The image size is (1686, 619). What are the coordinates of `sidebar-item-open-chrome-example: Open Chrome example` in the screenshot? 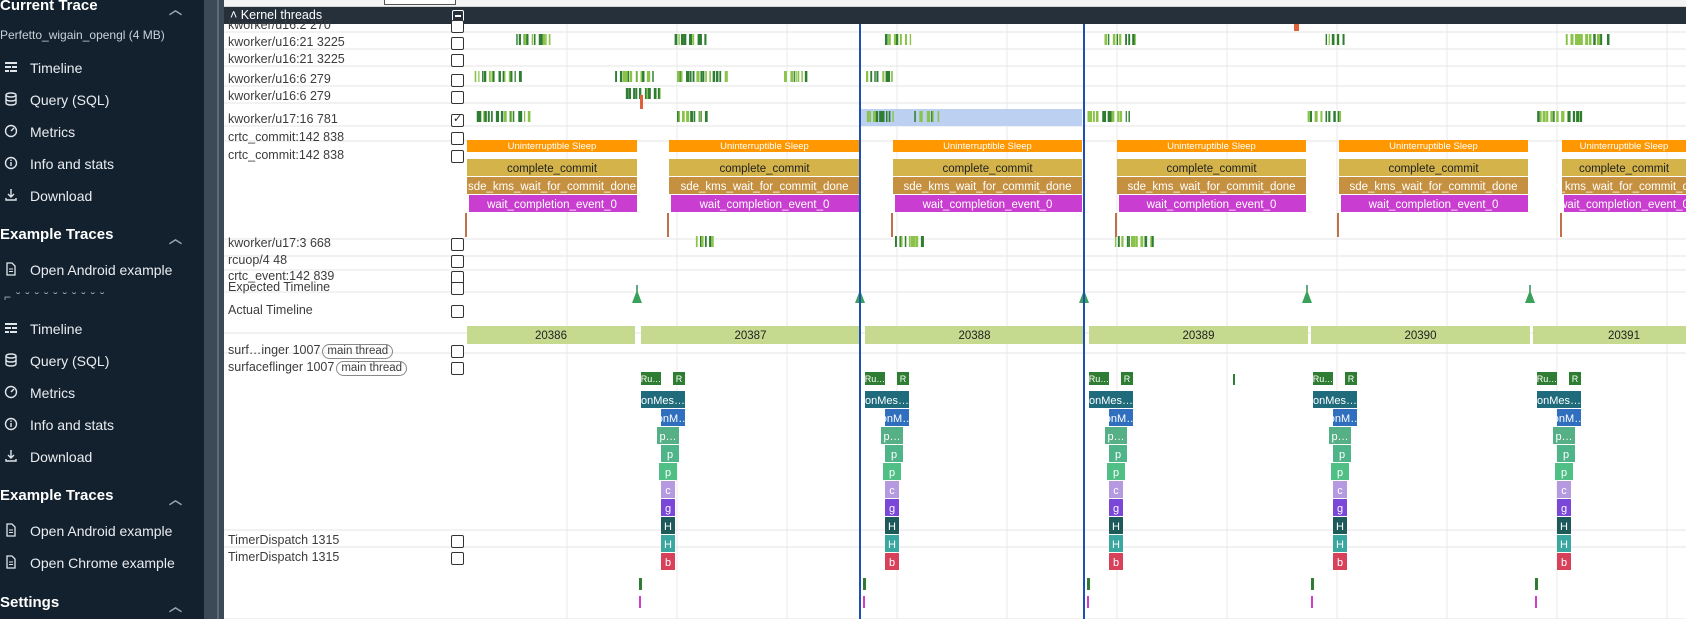 It's located at (98, 563).